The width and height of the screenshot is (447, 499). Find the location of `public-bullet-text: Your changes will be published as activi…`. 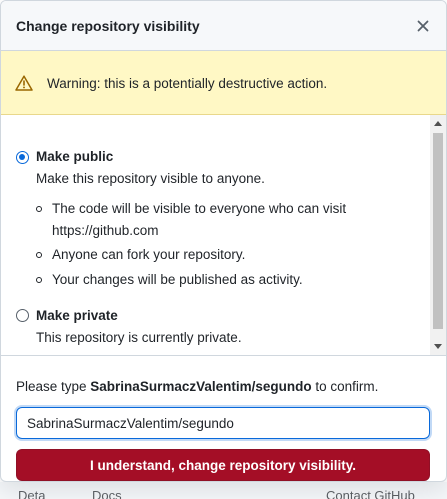

public-bullet-text: Your changes will be published as activi… is located at coordinates (177, 279).